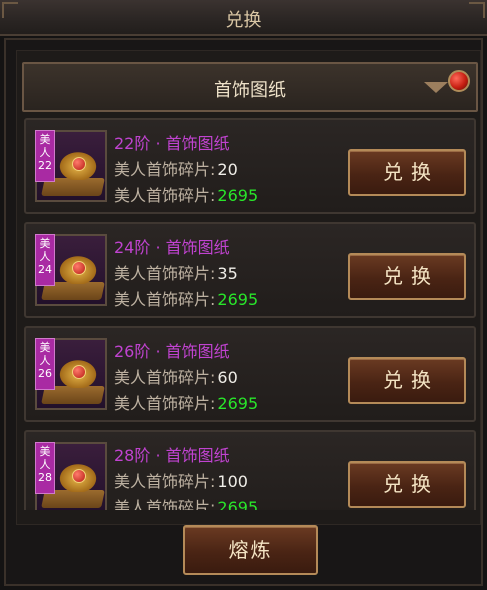 This screenshot has width=487, height=590. What do you see at coordinates (227, 377) in the screenshot?
I see `cost-value: 60` at bounding box center [227, 377].